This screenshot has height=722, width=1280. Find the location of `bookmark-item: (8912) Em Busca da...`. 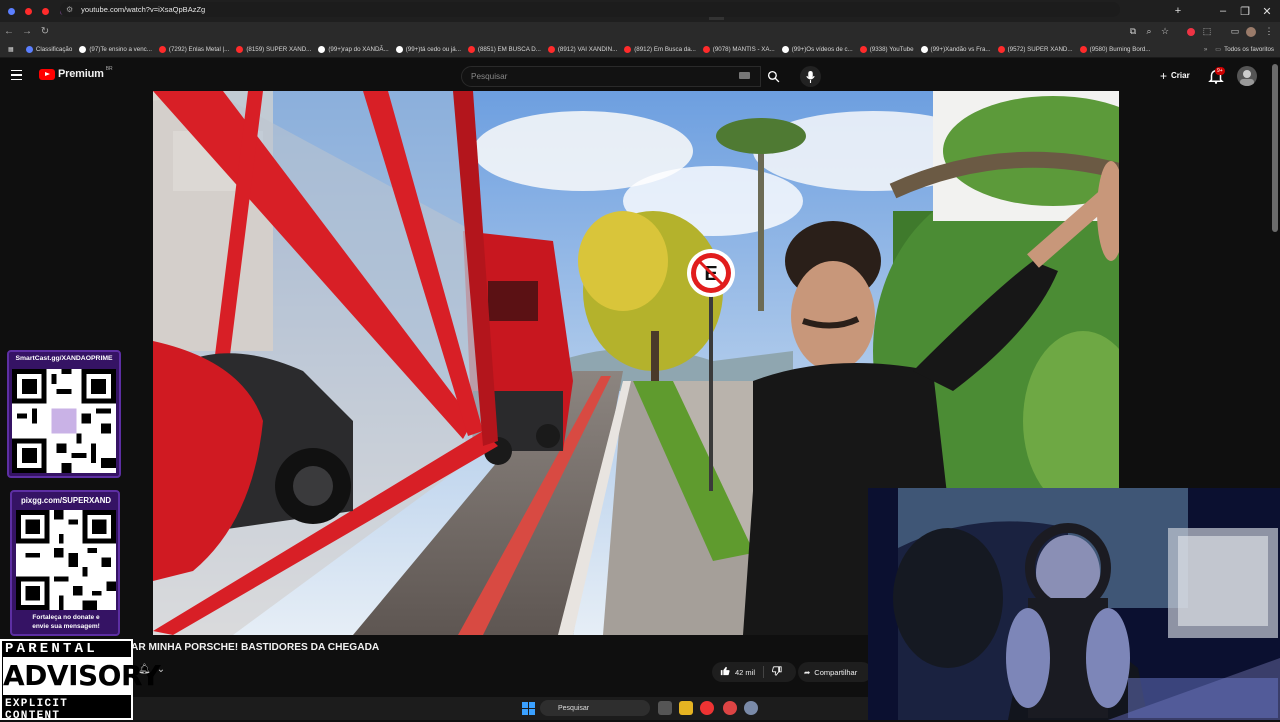

bookmark-item: (8912) Em Busca da... is located at coordinates (660, 49).